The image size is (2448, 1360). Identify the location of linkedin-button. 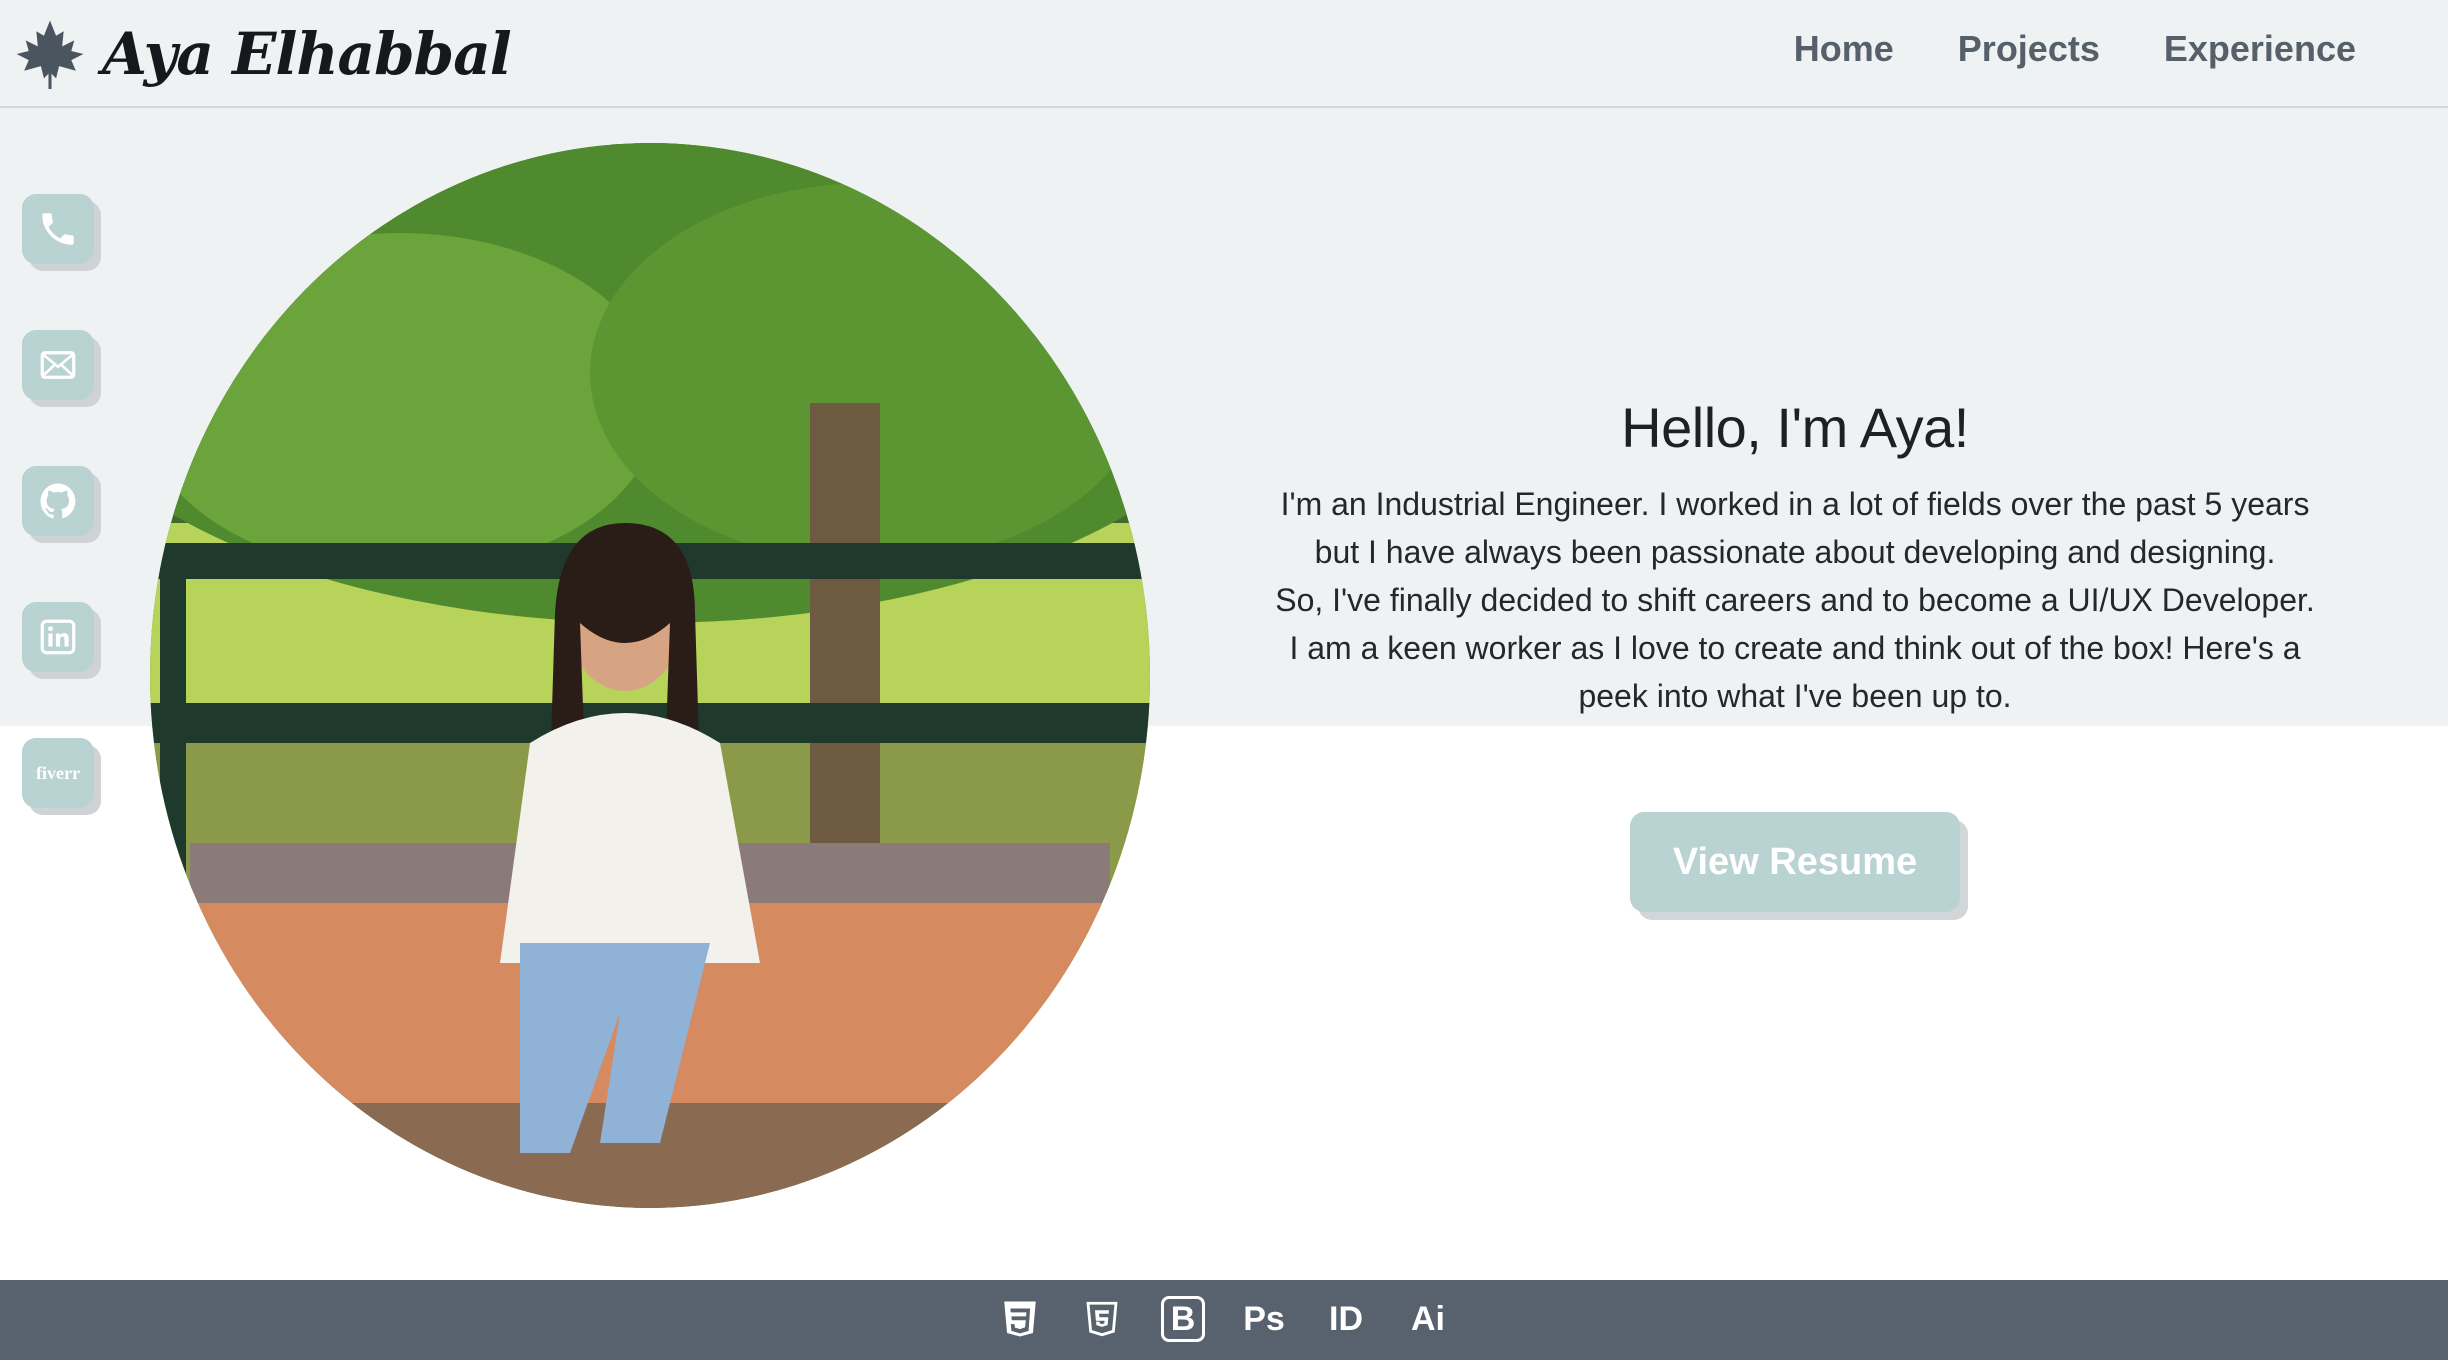
(58, 637).